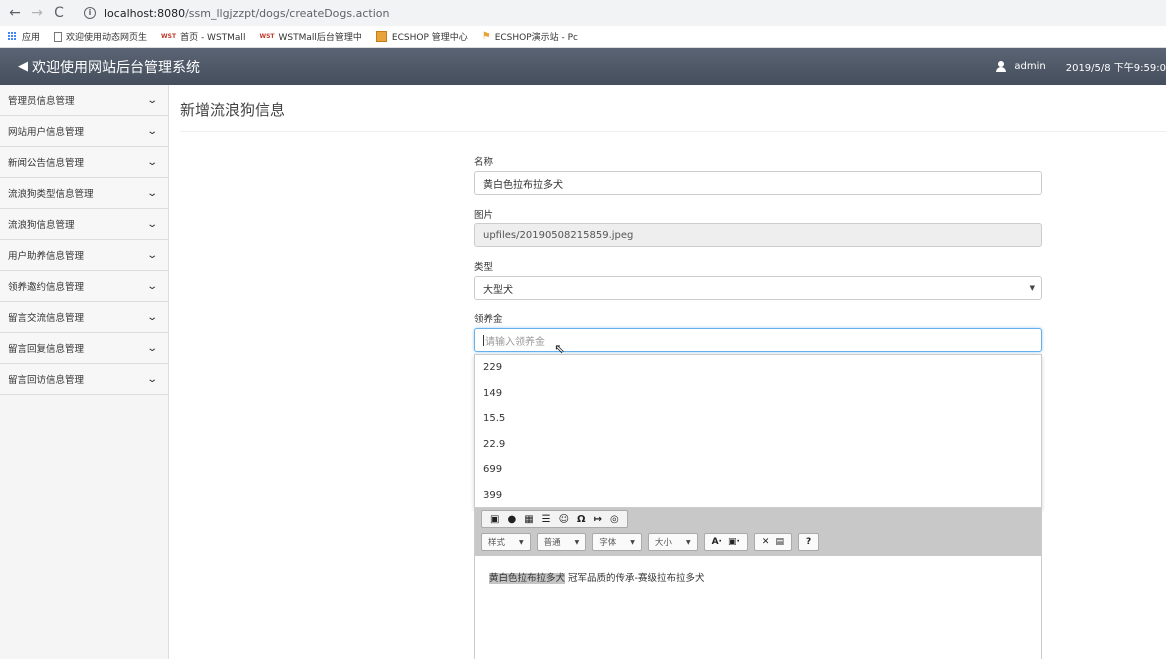 The height and width of the screenshot is (659, 1166). Describe the element at coordinates (100, 36) in the screenshot. I see `bookmark-dynamic-page: 欢迎使用动态网页生` at that location.